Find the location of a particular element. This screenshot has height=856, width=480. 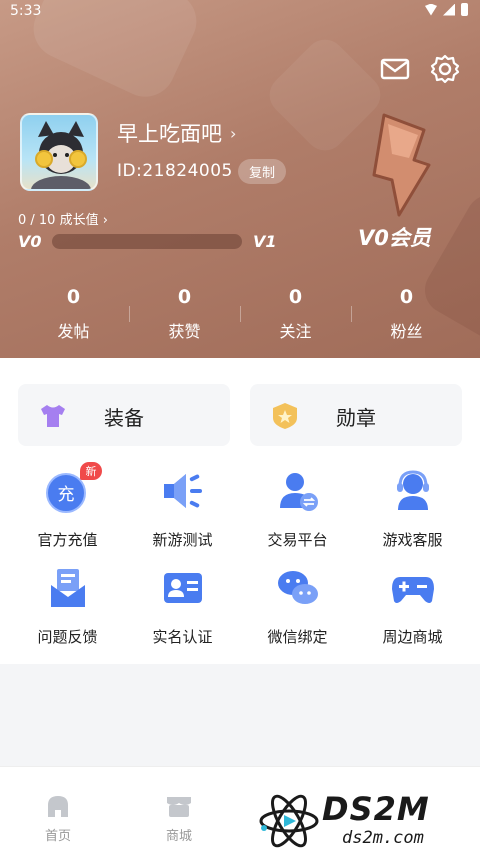

watermark: DS2M ds2m.com is located at coordinates (366, 821).